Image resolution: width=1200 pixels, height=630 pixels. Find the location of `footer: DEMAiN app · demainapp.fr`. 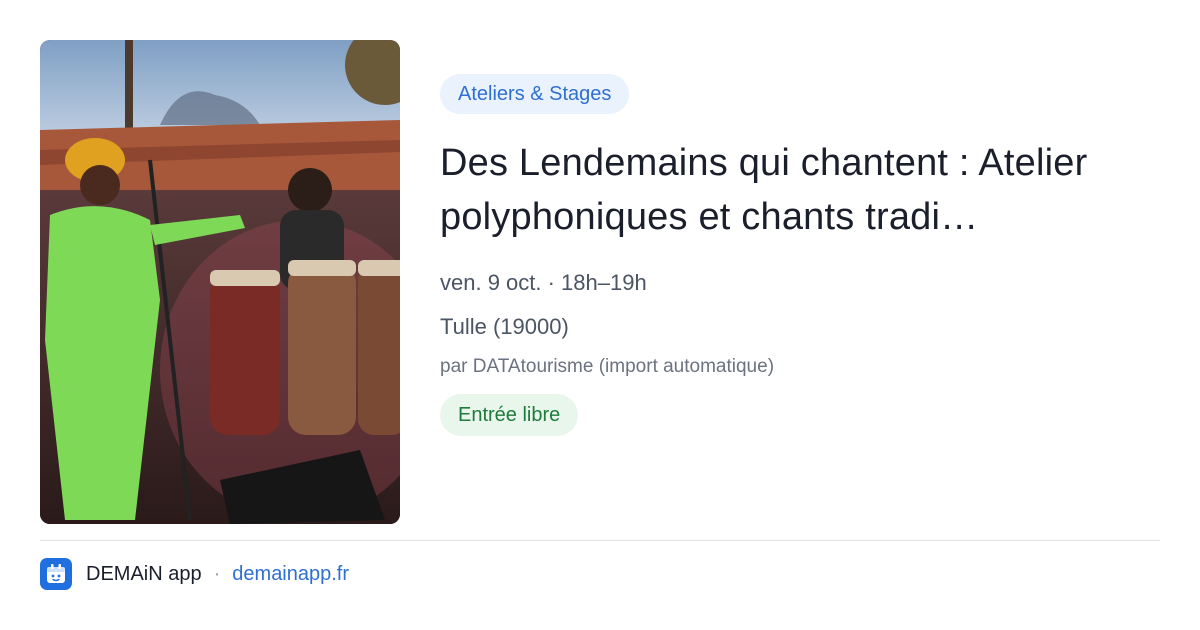

footer: DEMAiN app · demainapp.fr is located at coordinates (194, 574).